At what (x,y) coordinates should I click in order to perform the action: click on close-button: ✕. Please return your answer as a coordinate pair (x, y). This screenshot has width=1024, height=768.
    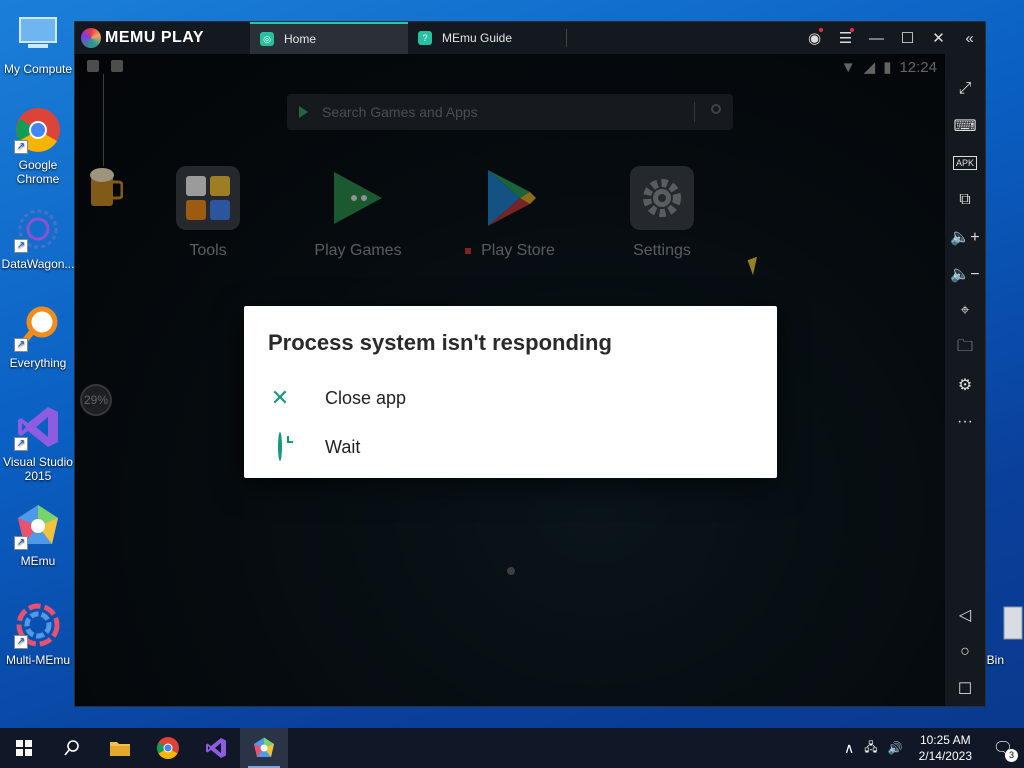
    Looking at the image, I should click on (938, 38).